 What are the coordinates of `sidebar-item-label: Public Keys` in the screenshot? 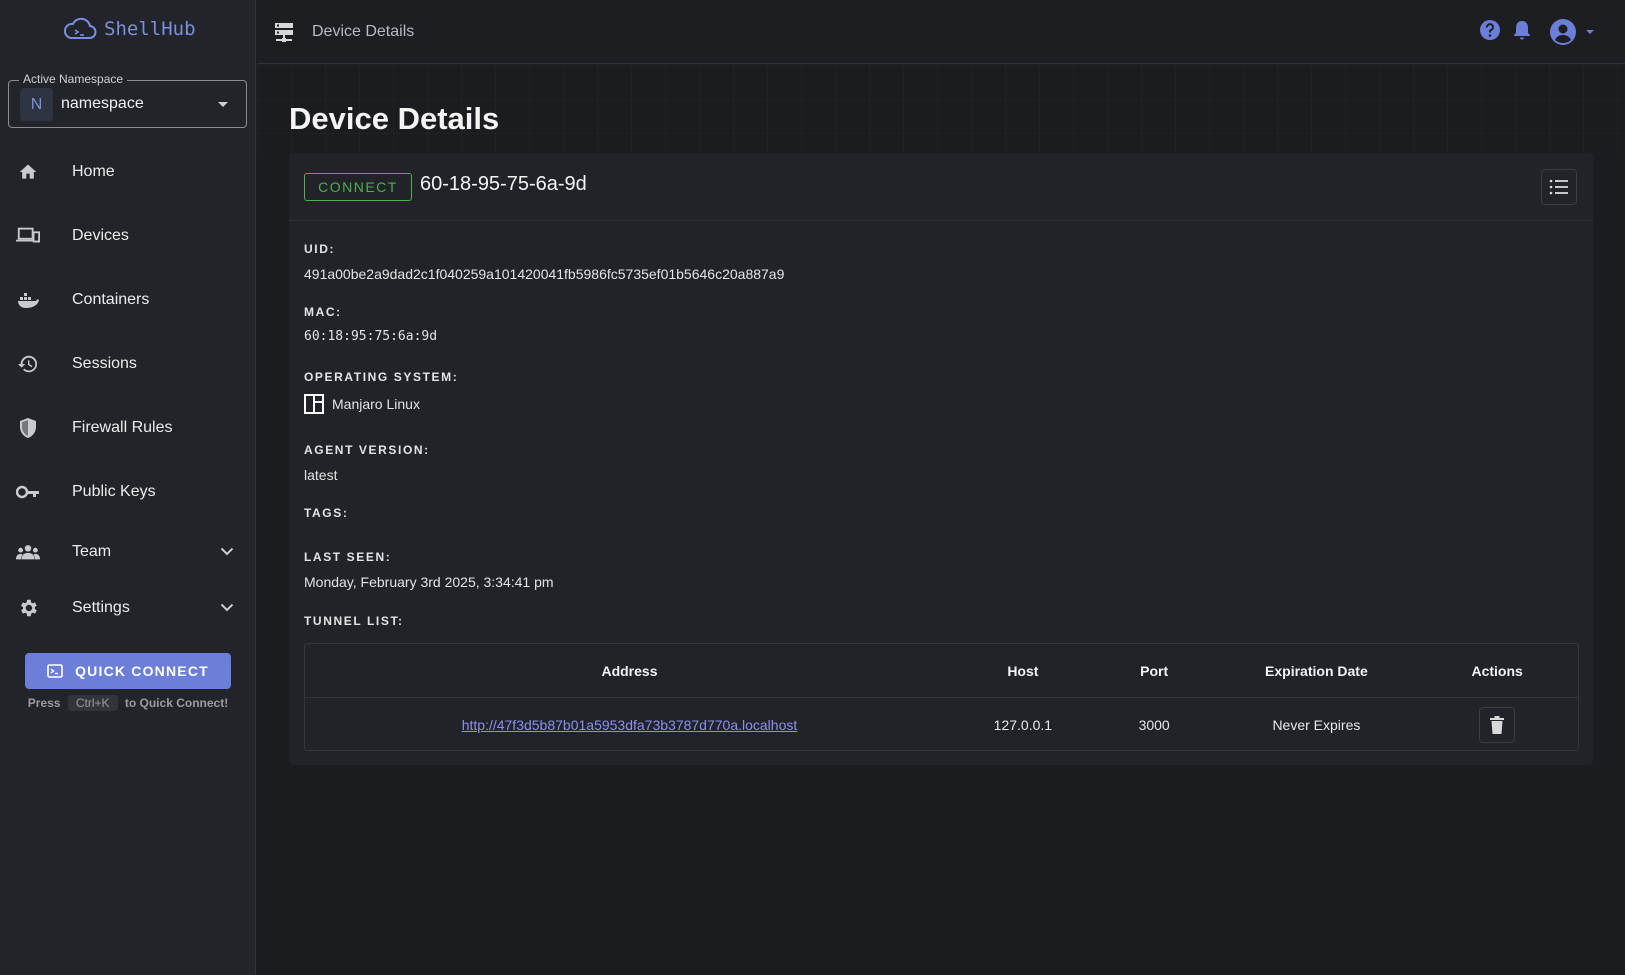 It's located at (114, 491).